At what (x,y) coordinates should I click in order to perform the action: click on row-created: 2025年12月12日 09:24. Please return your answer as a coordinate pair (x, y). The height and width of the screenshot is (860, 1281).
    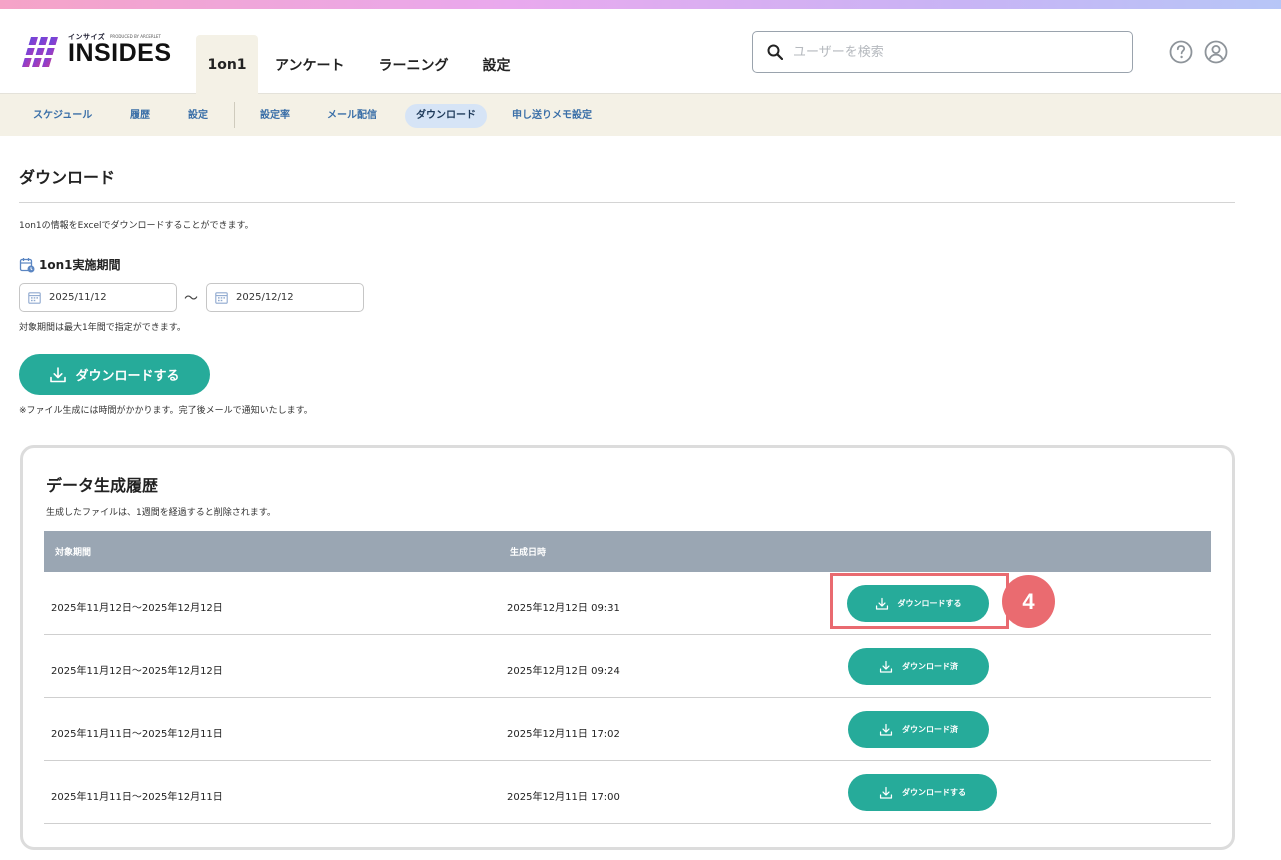
    Looking at the image, I should click on (563, 671).